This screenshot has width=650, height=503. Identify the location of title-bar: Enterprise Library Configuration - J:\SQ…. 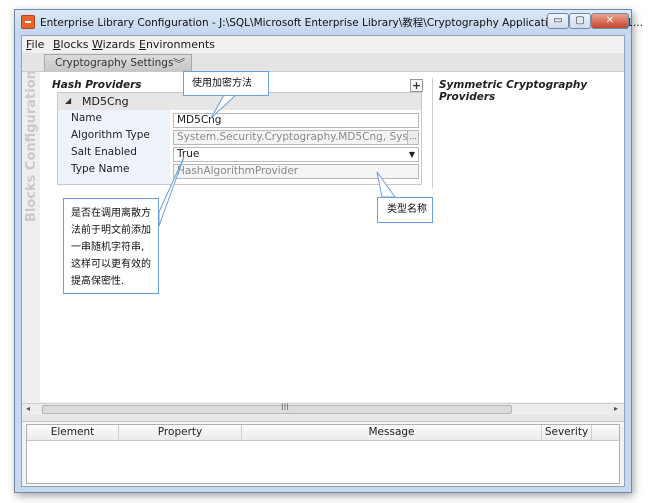
(329, 22).